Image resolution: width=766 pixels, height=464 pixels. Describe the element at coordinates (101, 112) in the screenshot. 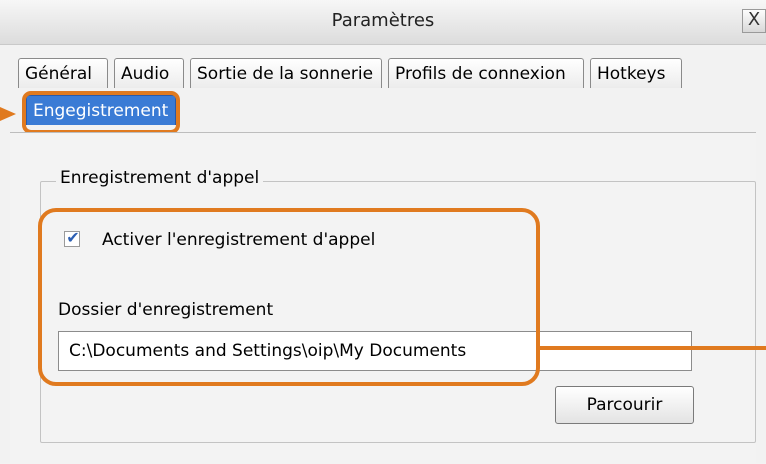

I see `tab-highlight-annotation` at that location.